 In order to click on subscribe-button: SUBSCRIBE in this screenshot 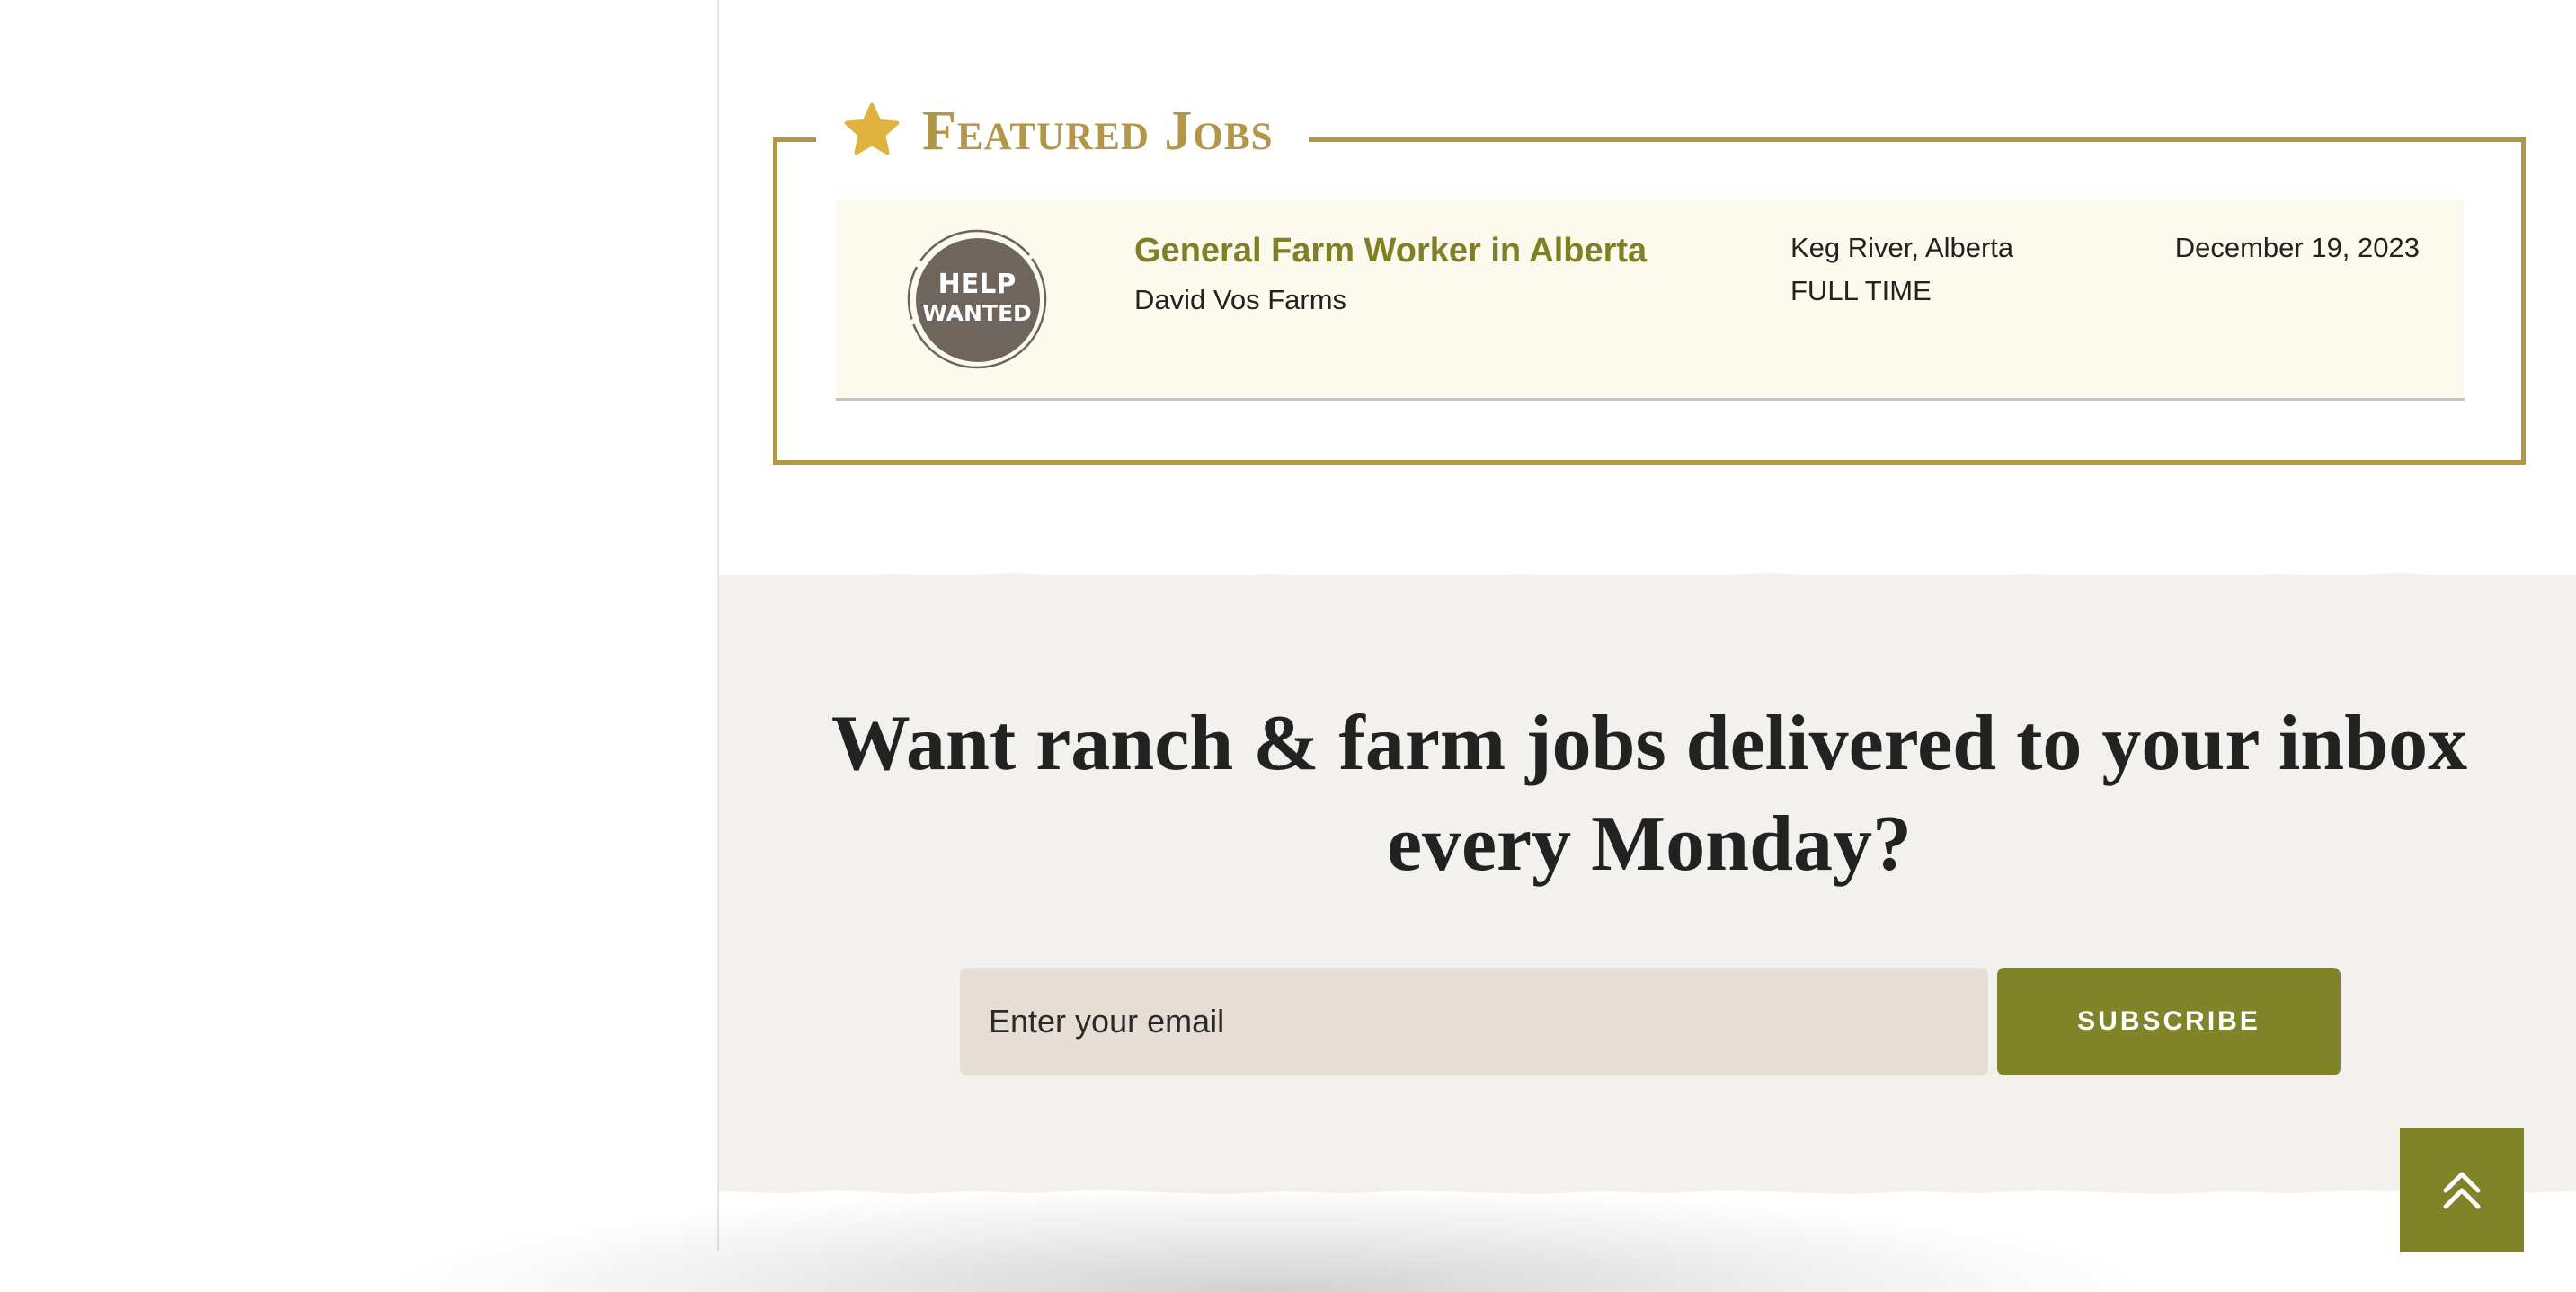, I will do `click(2169, 1021)`.